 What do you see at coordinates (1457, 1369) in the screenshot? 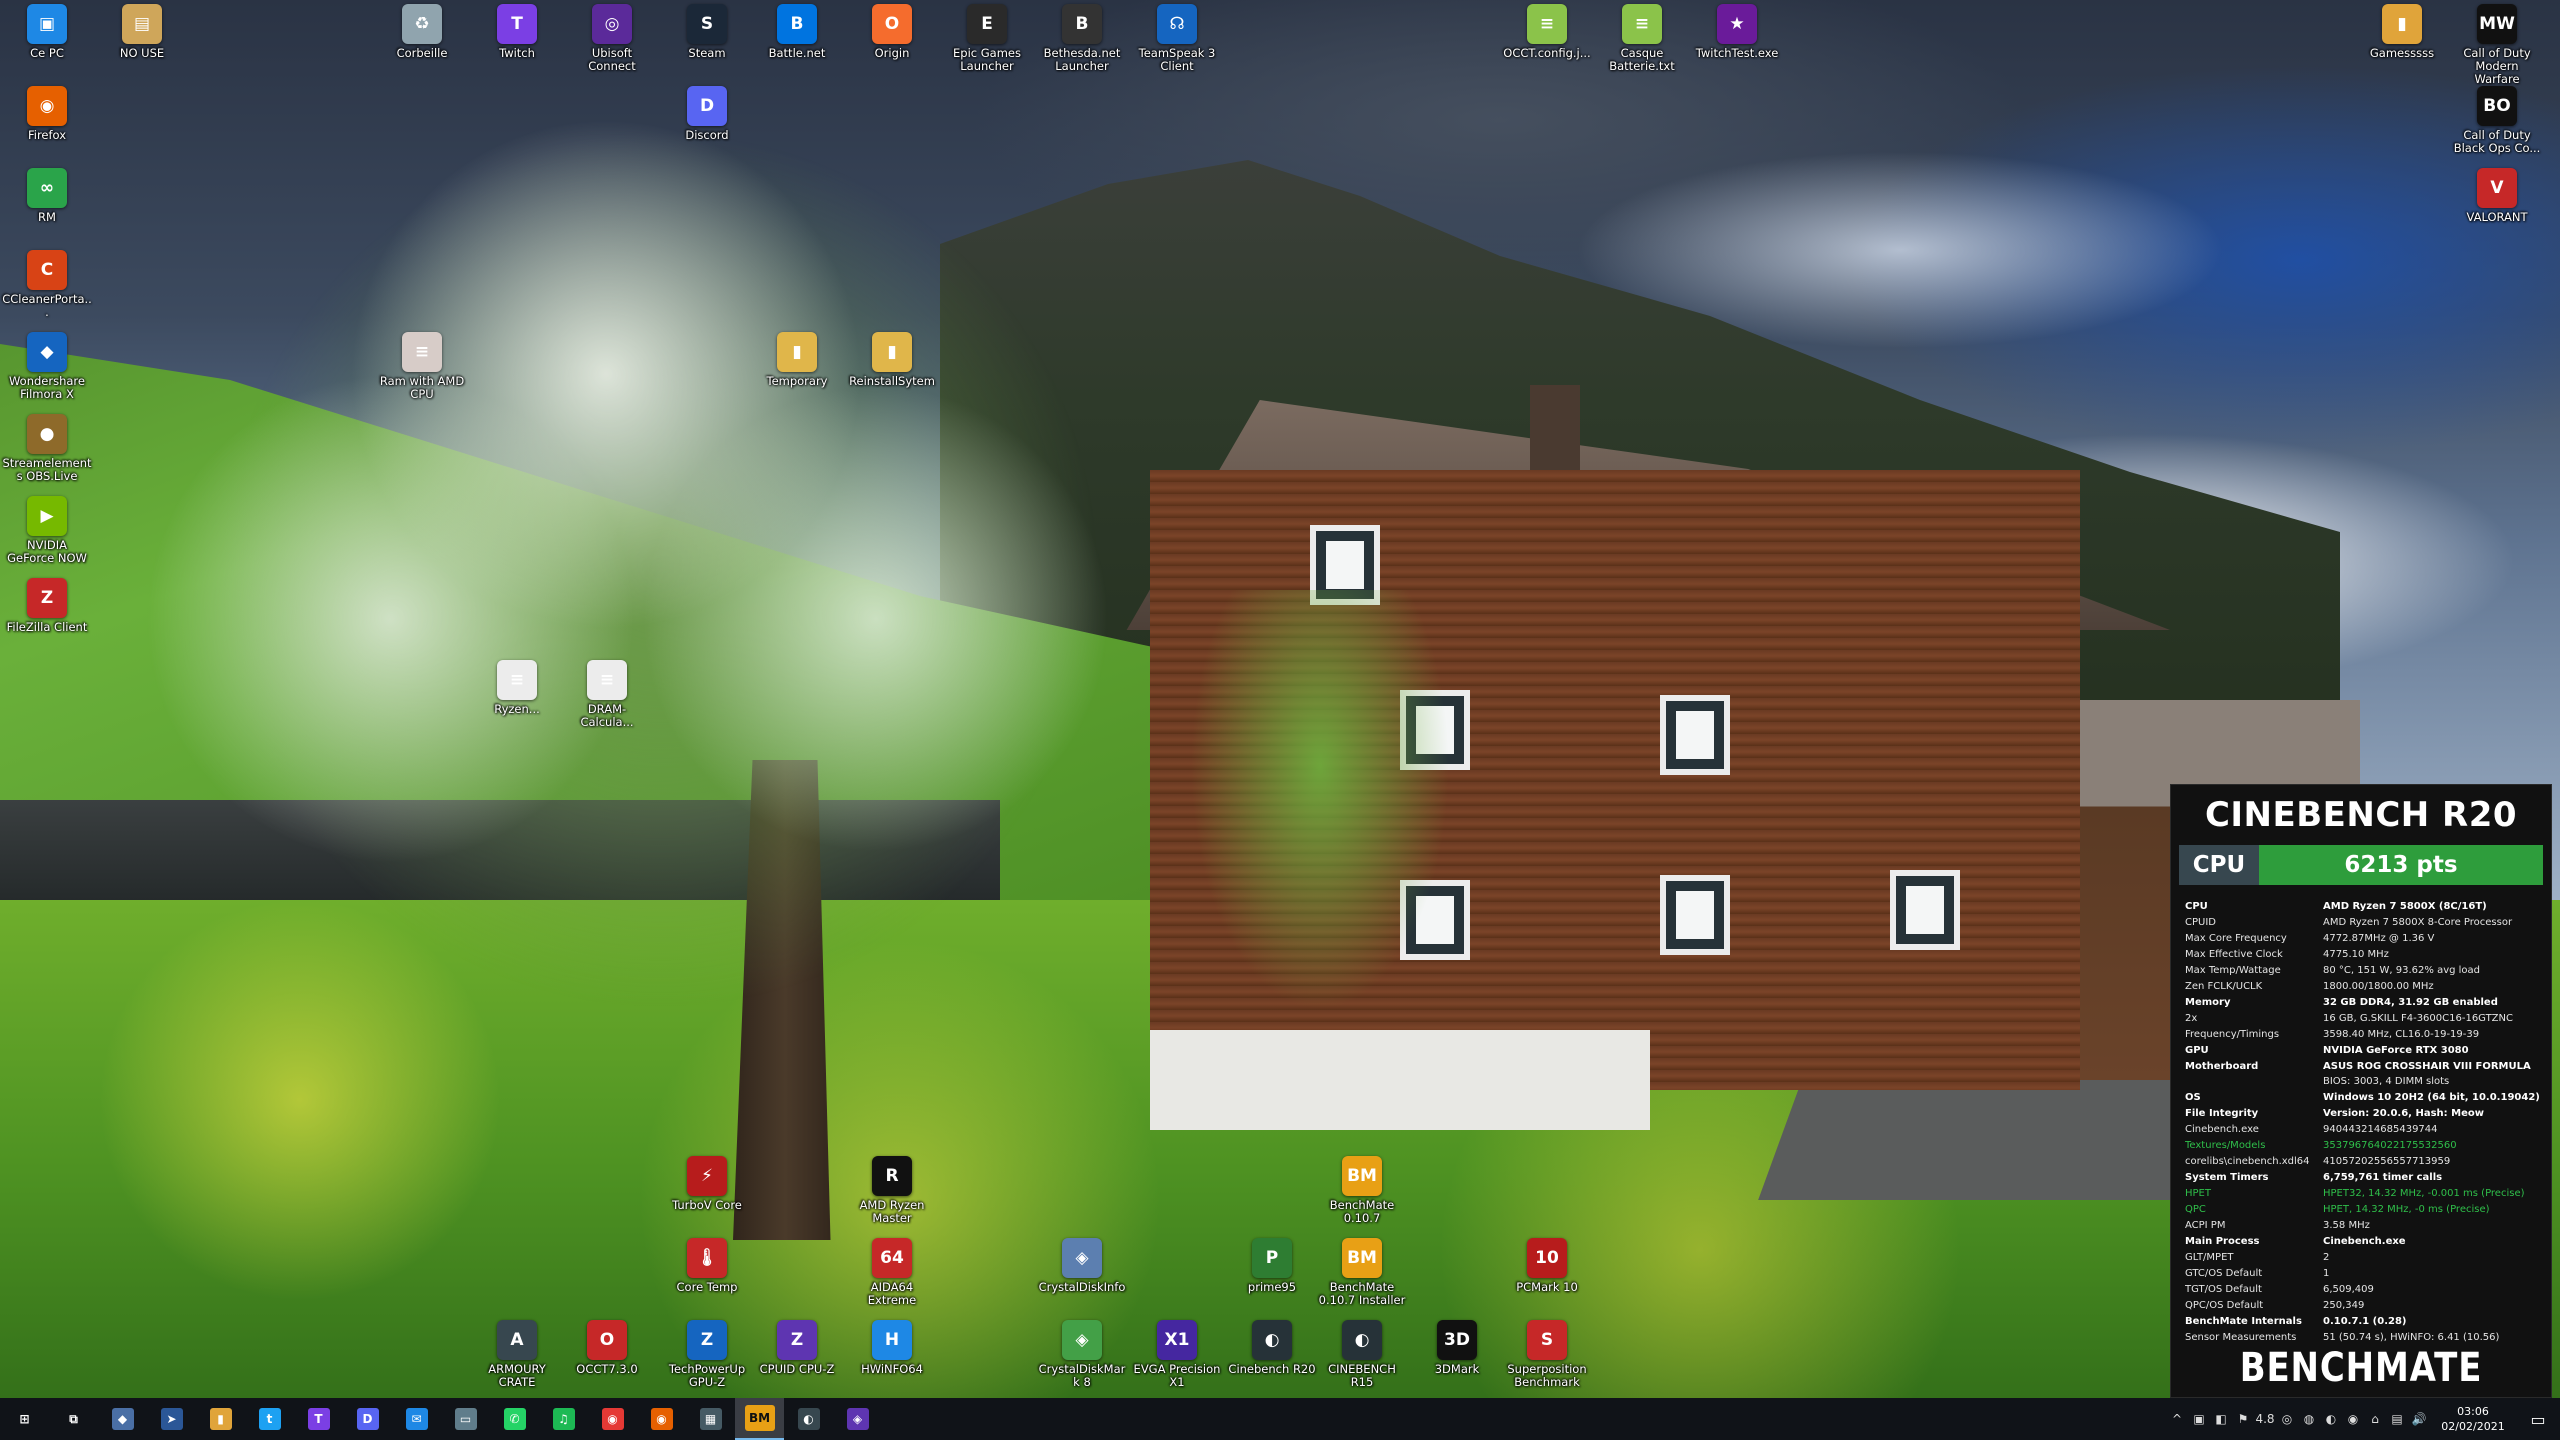
I see `desktop-icon-label: 3DMark` at bounding box center [1457, 1369].